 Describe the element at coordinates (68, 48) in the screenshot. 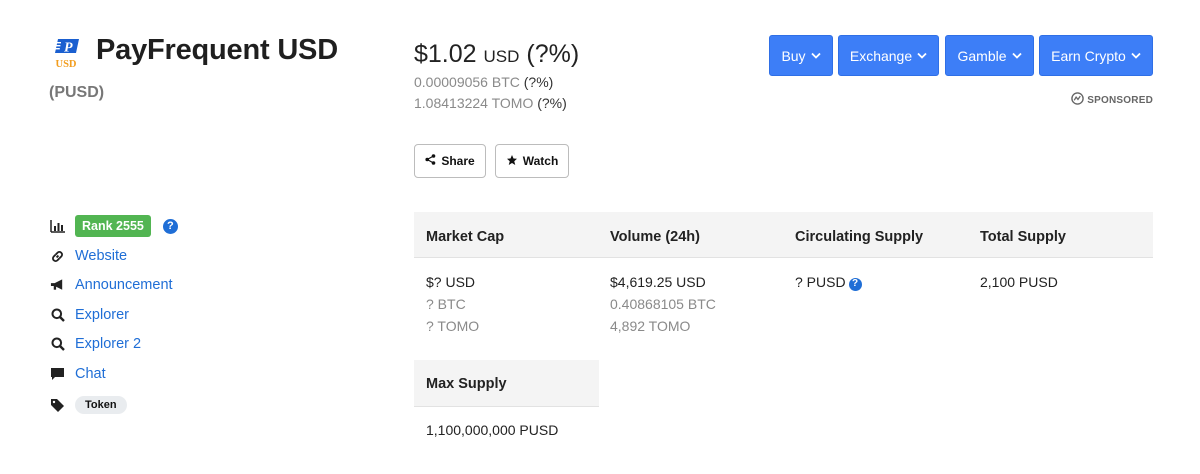

I see `svg-text: P` at that location.